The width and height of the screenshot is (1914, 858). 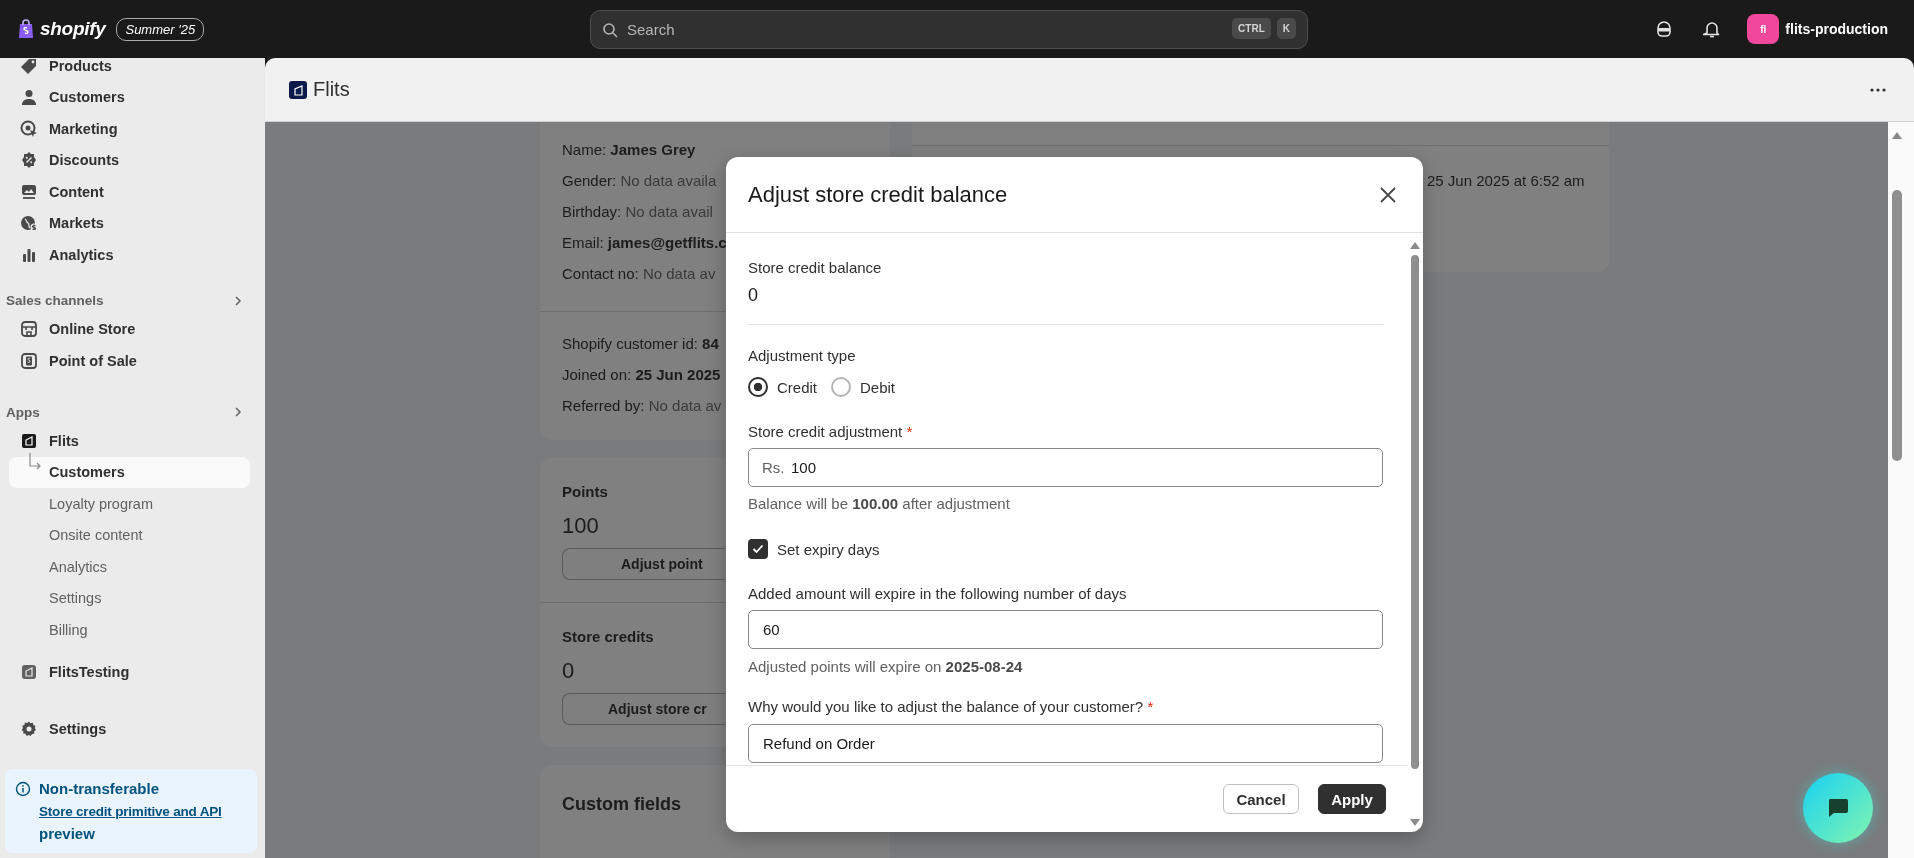 I want to click on apply-button: Apply, so click(x=1352, y=799).